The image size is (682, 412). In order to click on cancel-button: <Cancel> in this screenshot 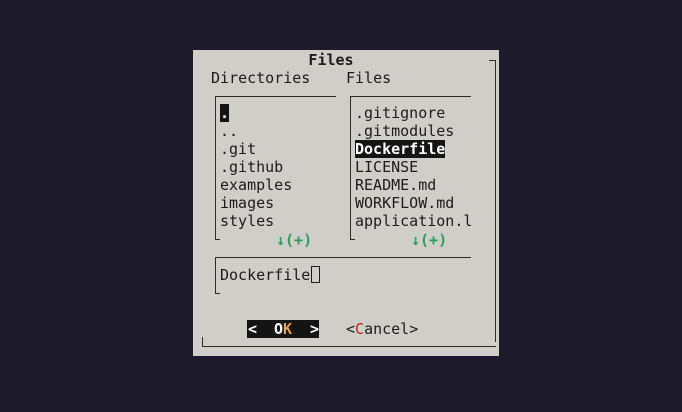, I will do `click(382, 329)`.